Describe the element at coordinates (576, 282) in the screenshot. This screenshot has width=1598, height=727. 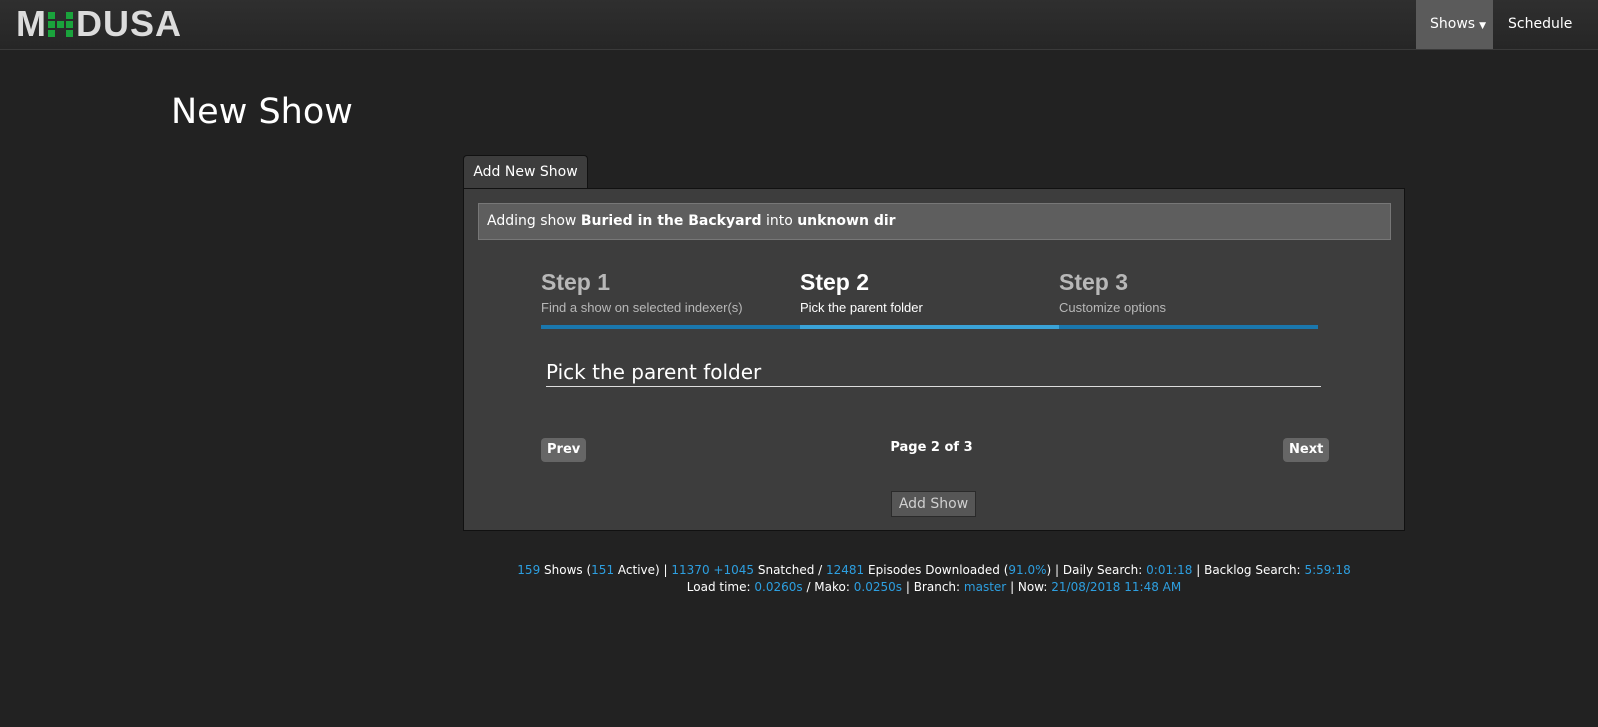
I see `step-title: Step 1` at that location.